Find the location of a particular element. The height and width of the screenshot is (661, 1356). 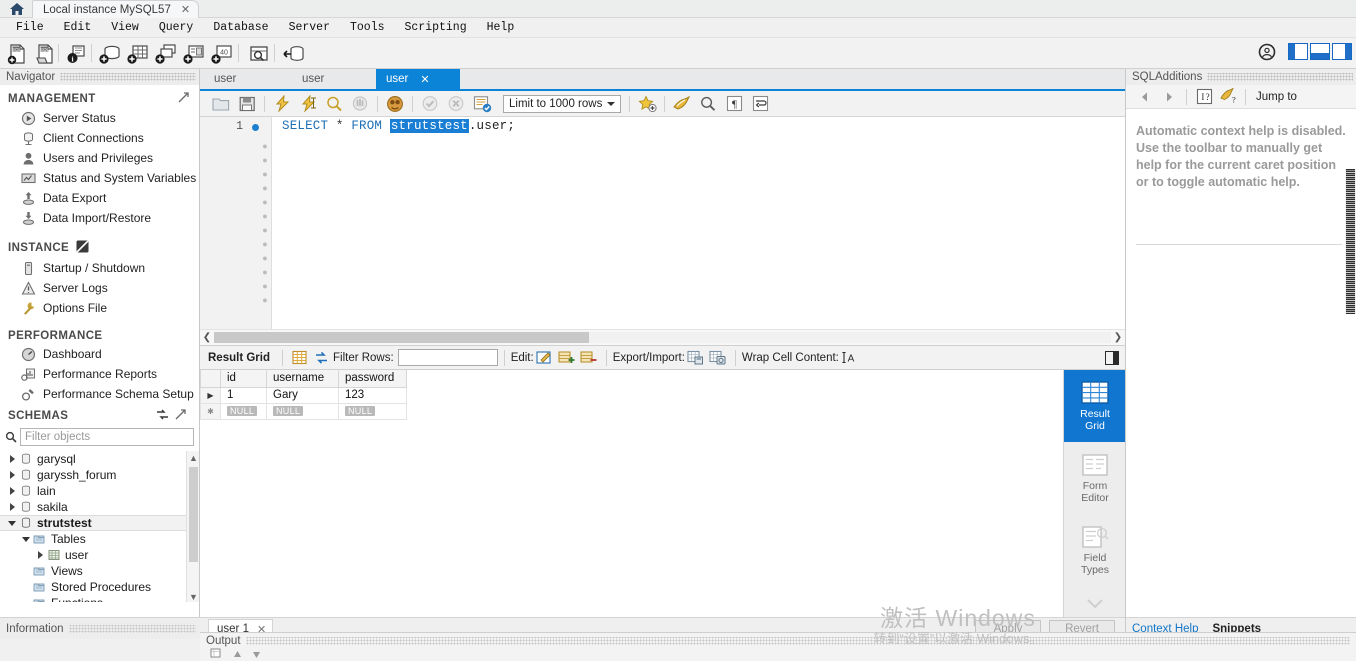

execute-statement-icon is located at coordinates (282, 104).